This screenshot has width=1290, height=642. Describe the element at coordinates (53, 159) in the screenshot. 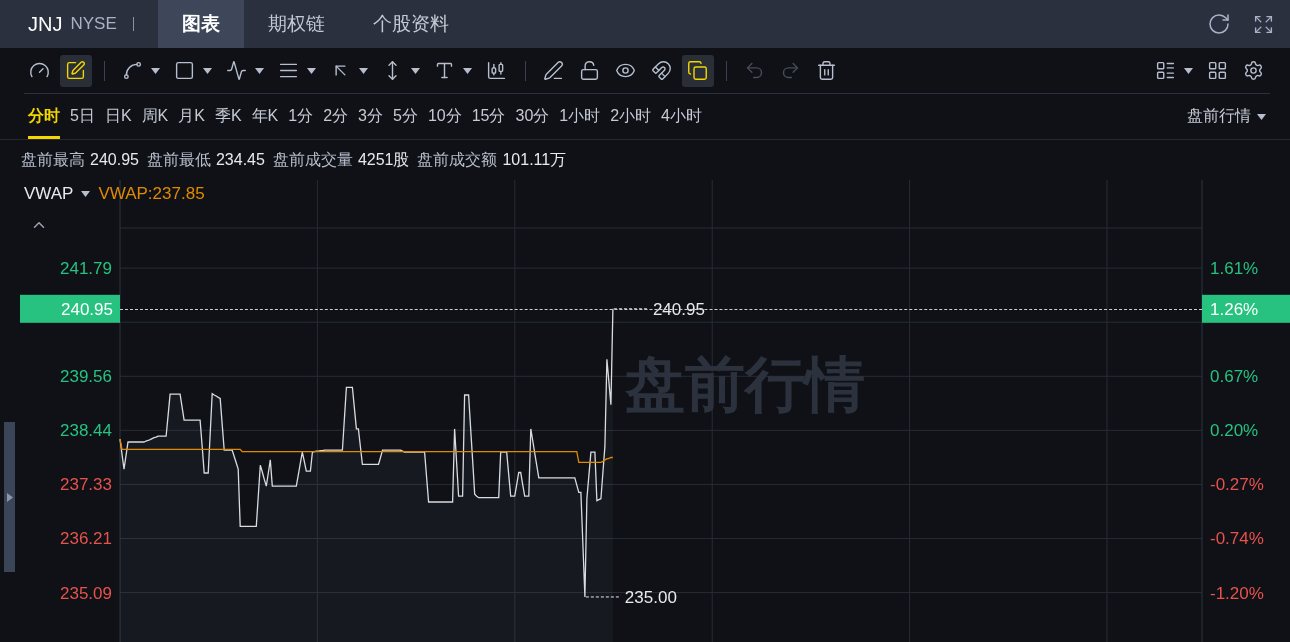

I see `stat-label: 盘前最高` at that location.